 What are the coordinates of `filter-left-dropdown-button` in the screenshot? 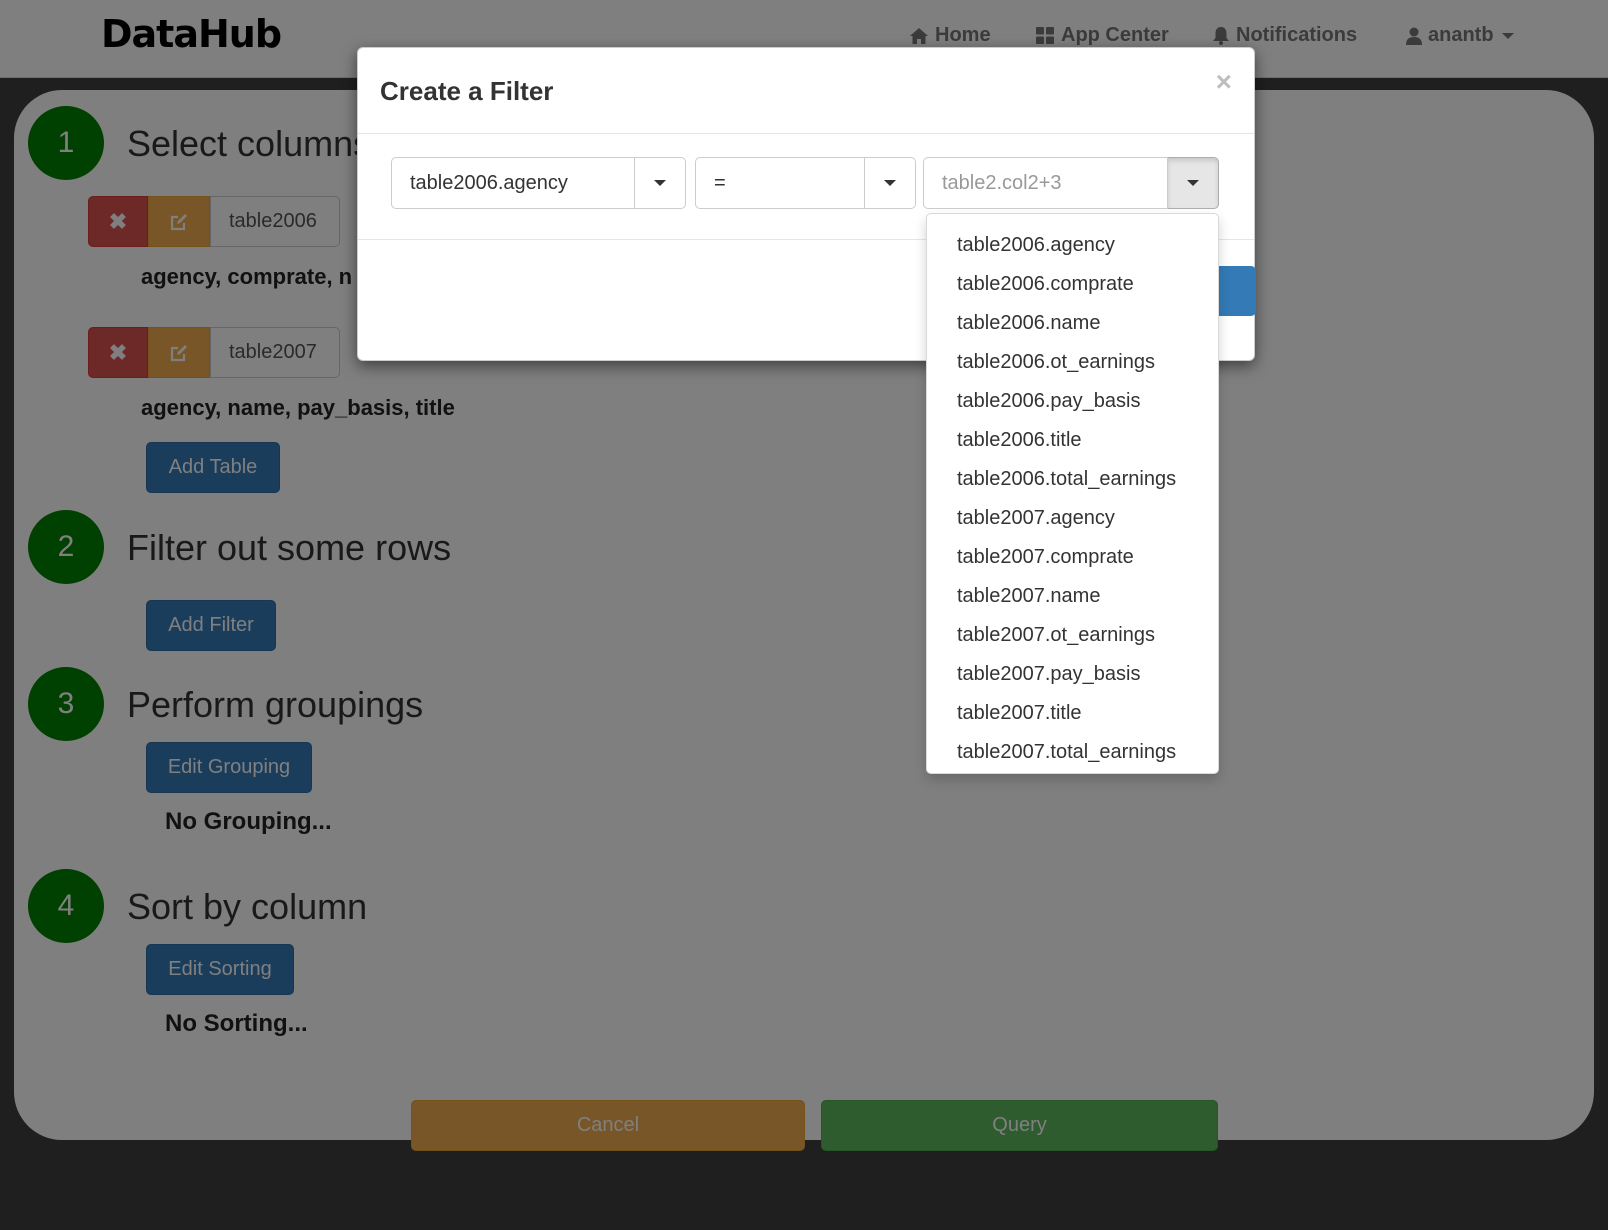 It's located at (660, 183).